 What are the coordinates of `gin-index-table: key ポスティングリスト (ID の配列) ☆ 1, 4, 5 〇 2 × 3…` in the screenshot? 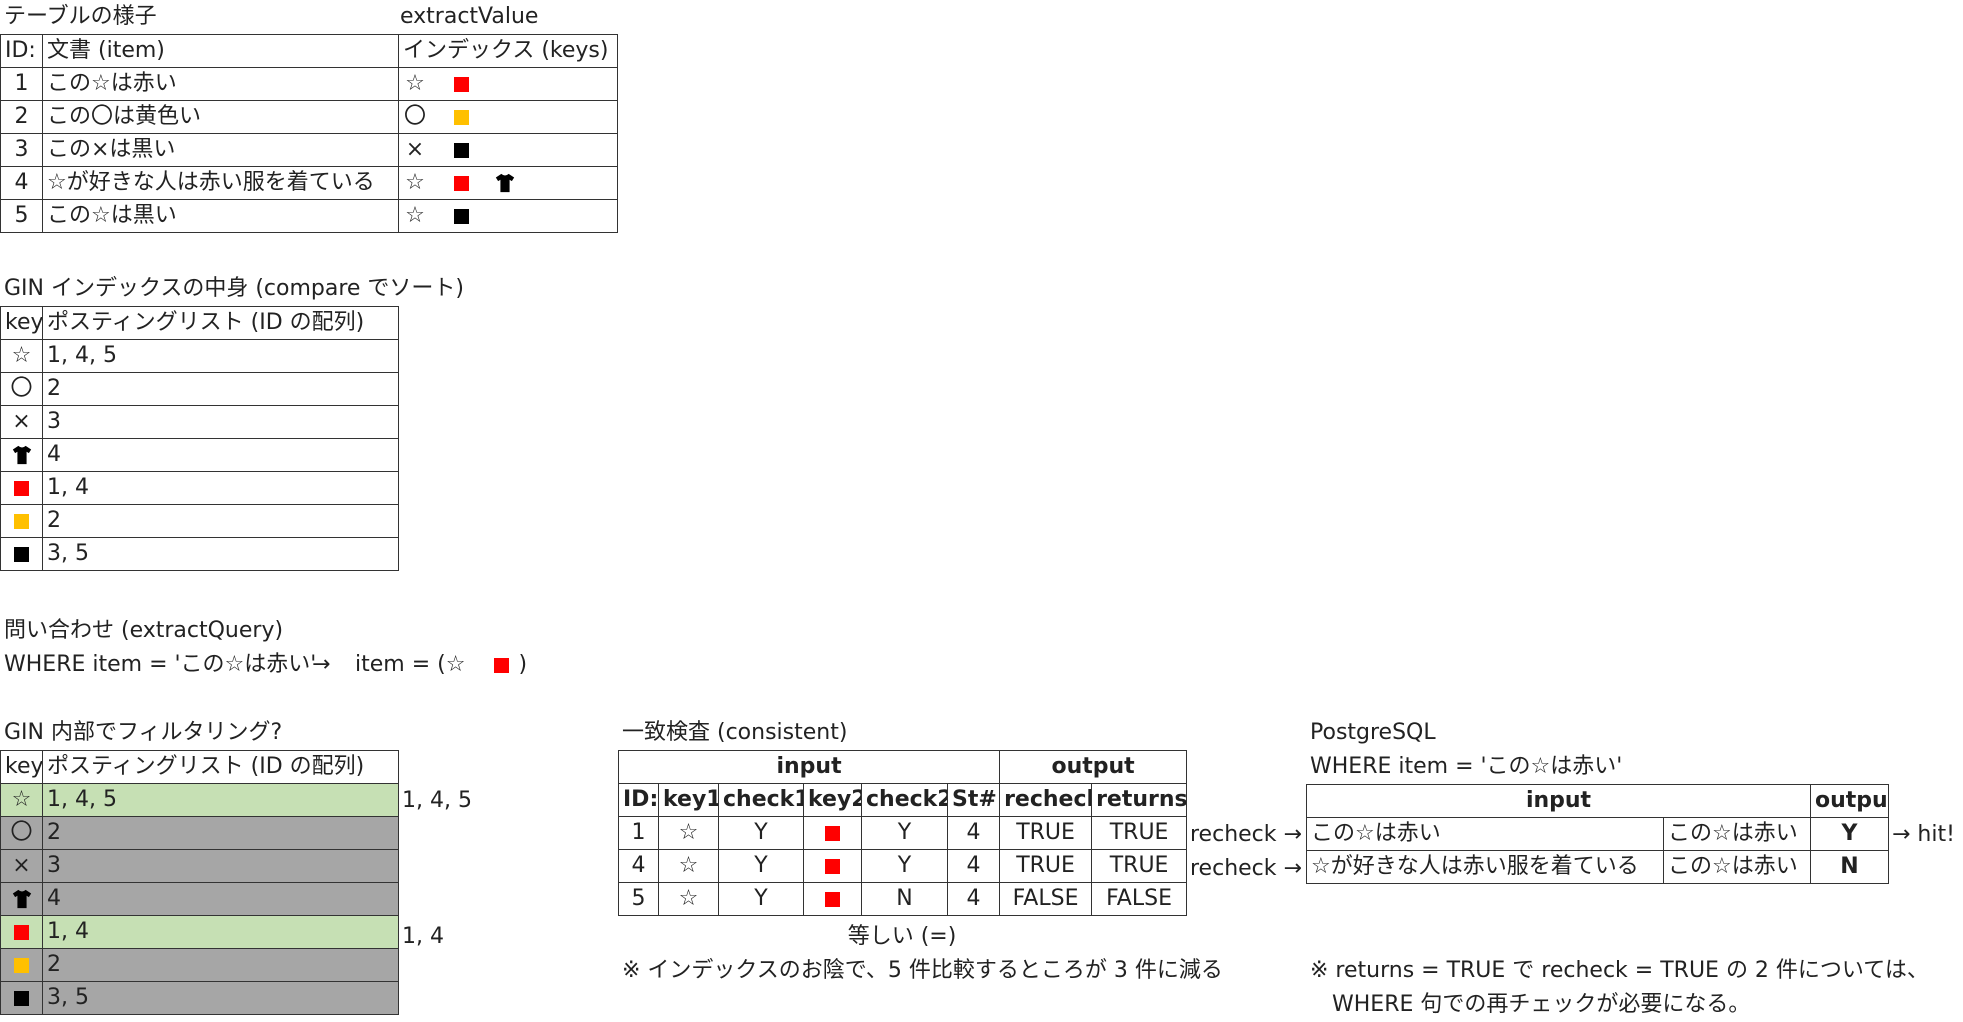 It's located at (199, 438).